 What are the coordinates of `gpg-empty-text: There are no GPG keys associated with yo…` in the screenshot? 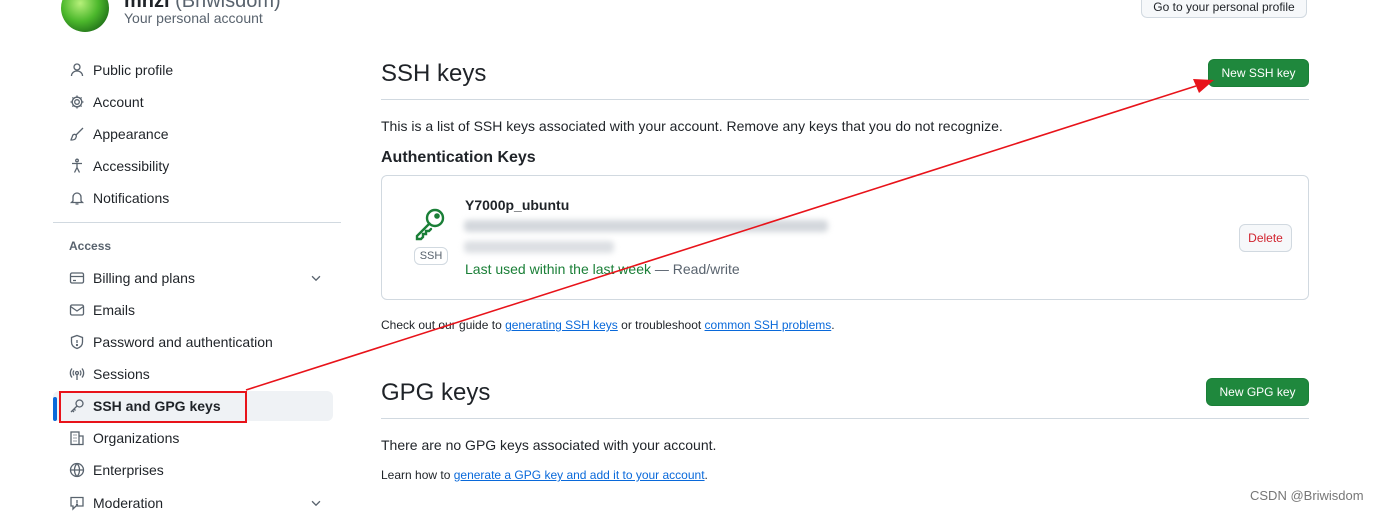 It's located at (549, 445).